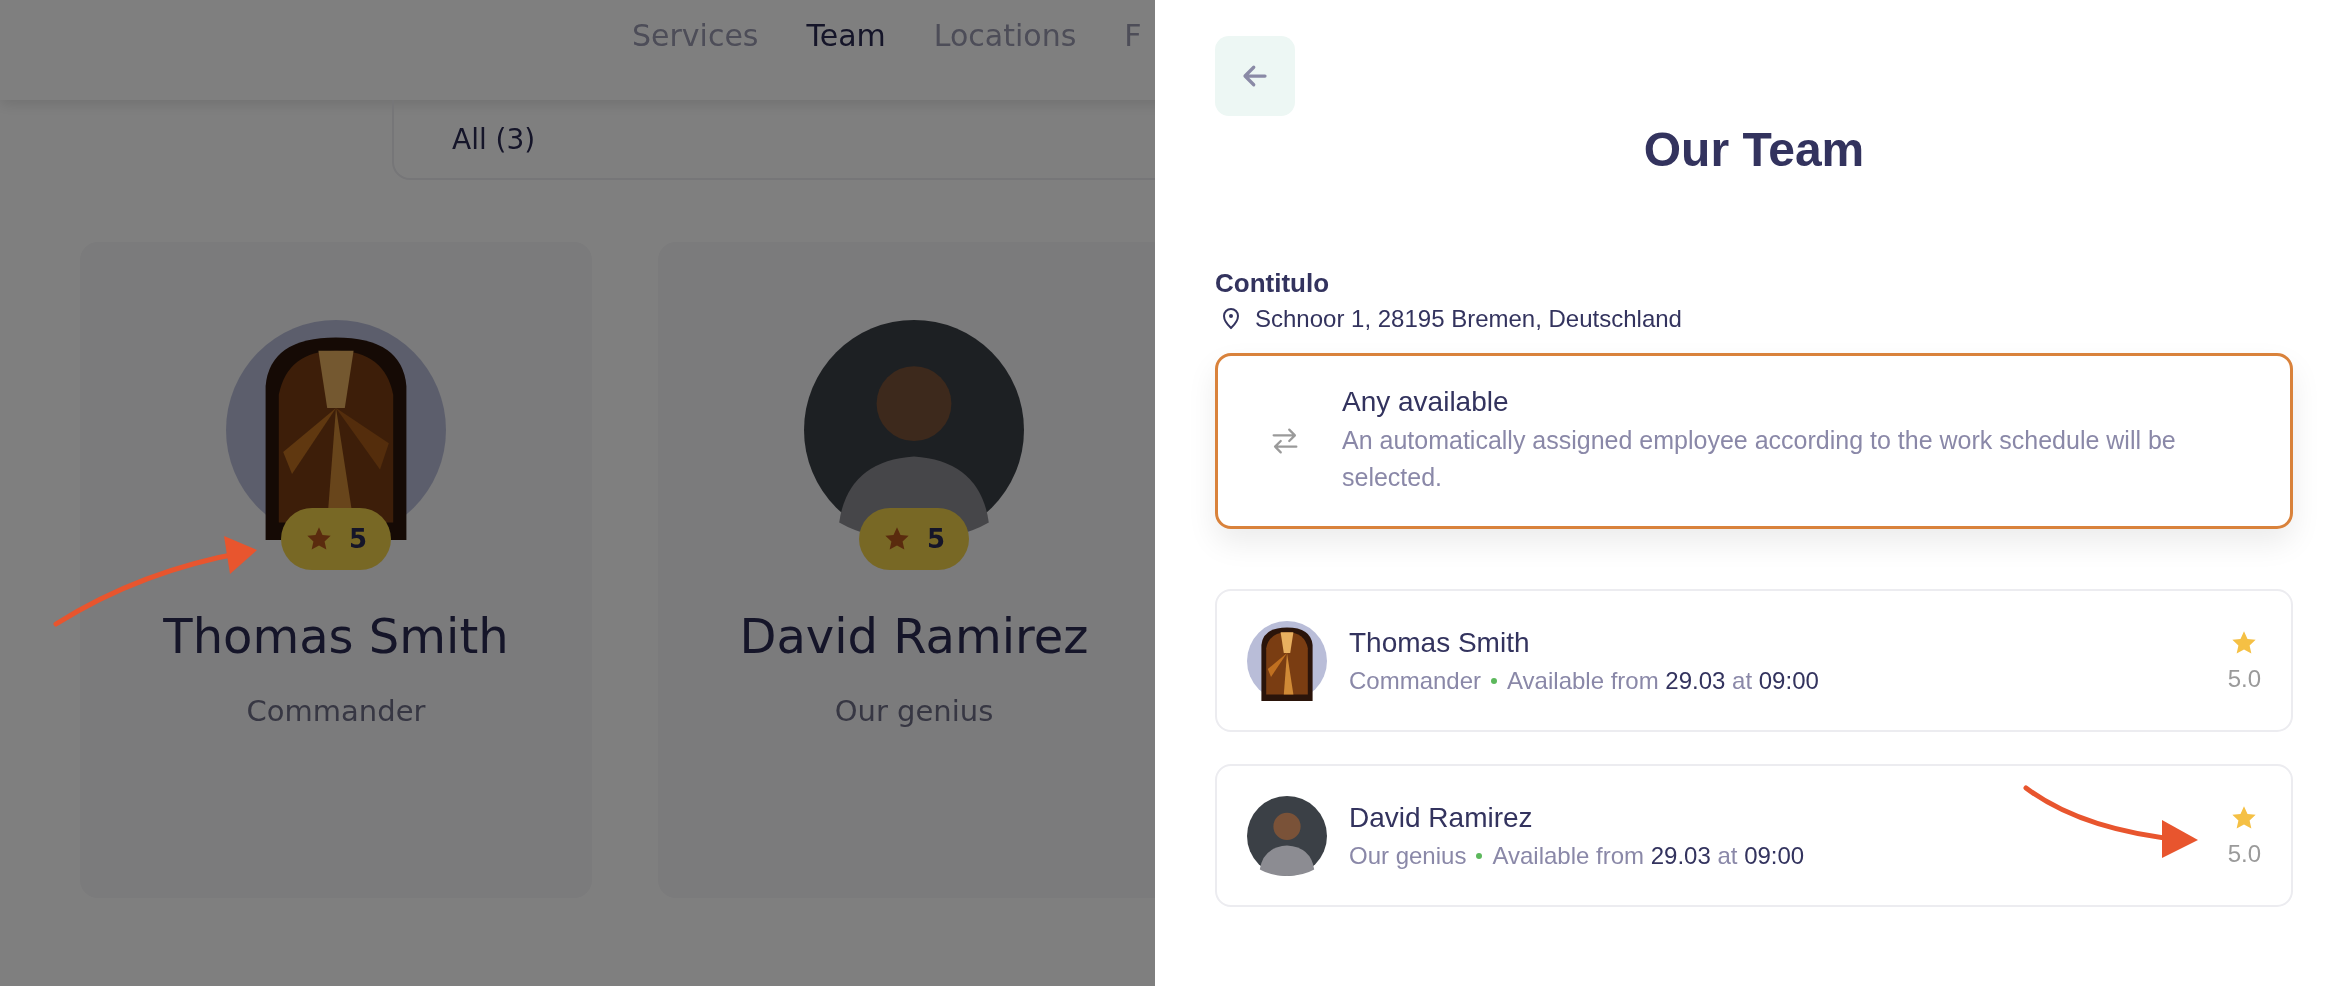 The height and width of the screenshot is (986, 2338). What do you see at coordinates (1440, 642) in the screenshot?
I see `employee-name: Thomas Smith` at bounding box center [1440, 642].